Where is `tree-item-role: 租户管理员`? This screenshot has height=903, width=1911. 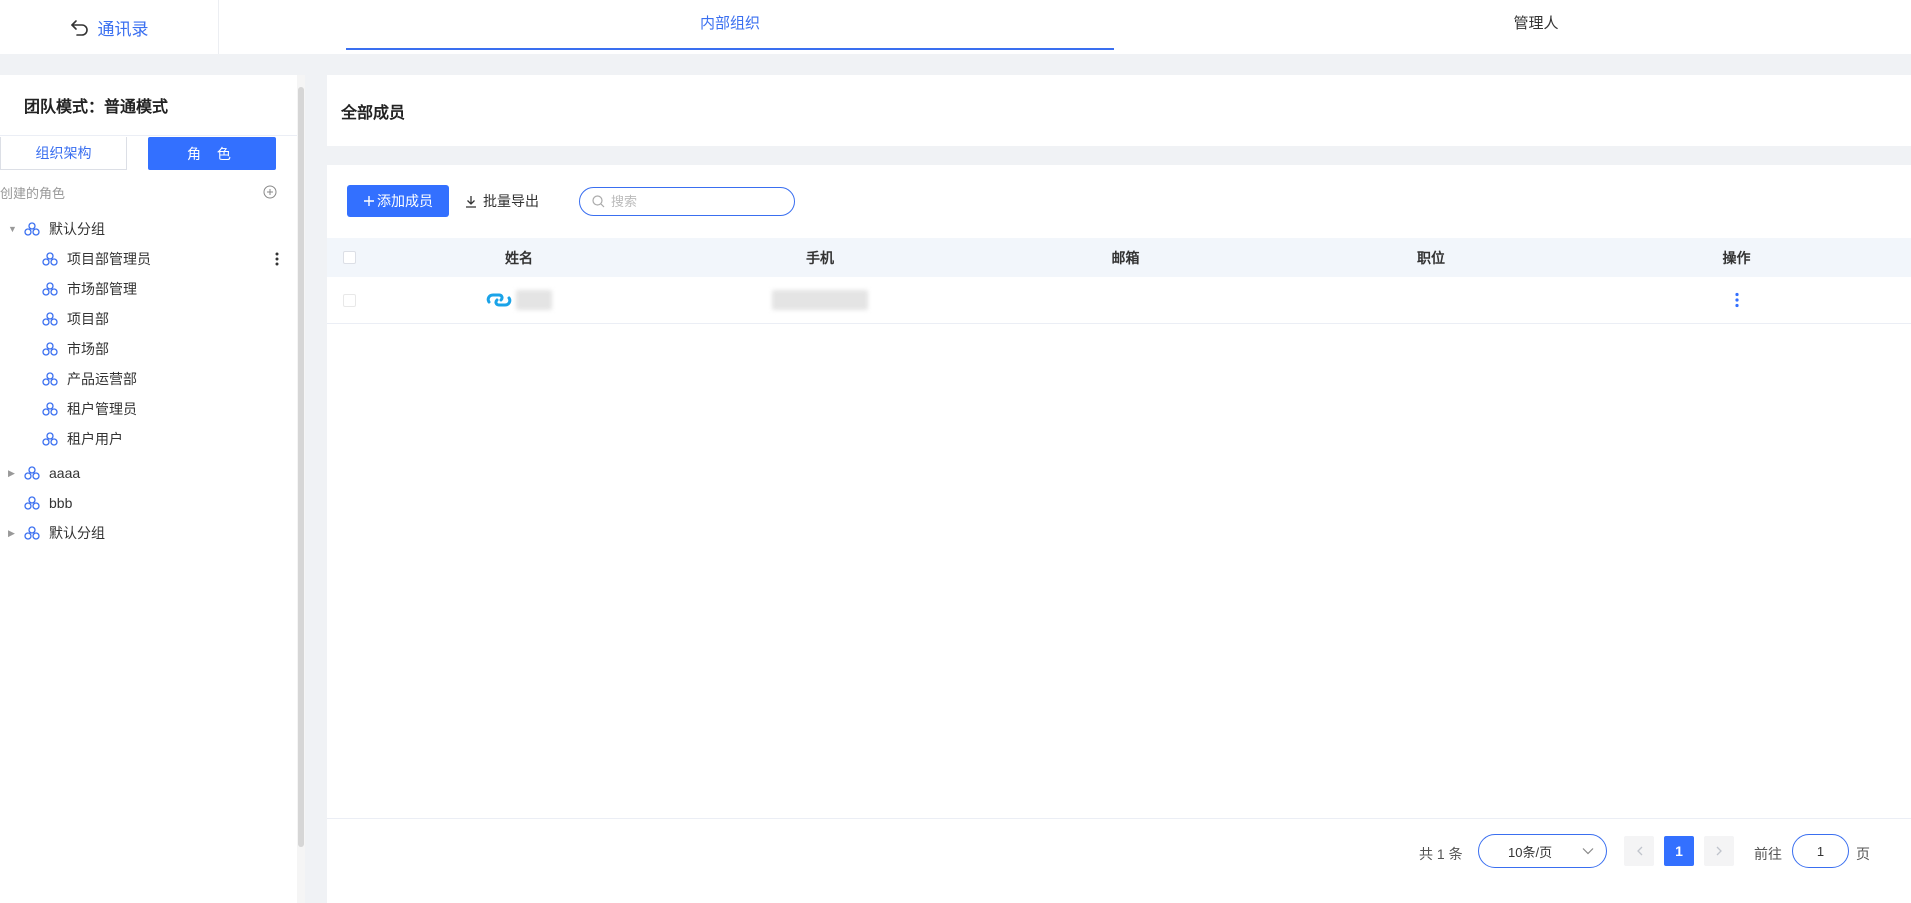
tree-item-role: 租户管理员 is located at coordinates (152, 409).